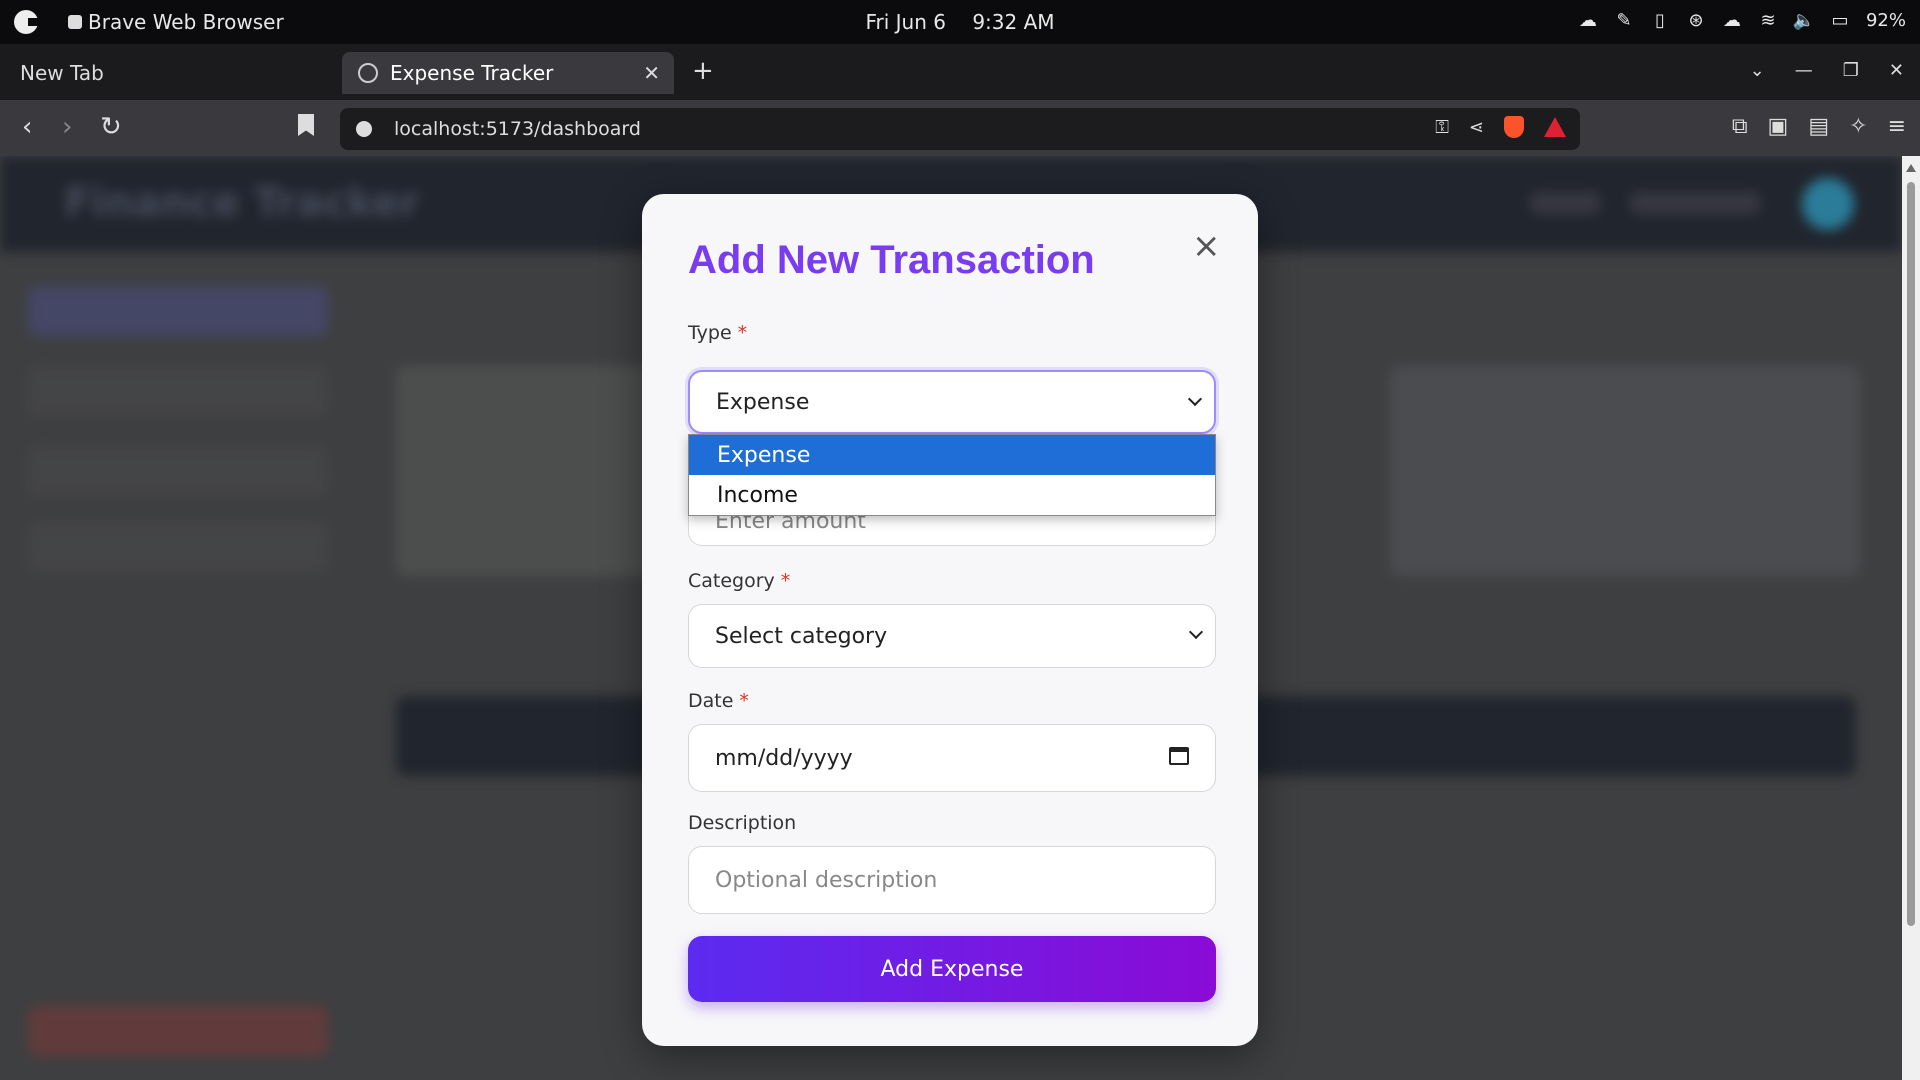  Describe the element at coordinates (1555, 127) in the screenshot. I see `brave-rewards-icon` at that location.